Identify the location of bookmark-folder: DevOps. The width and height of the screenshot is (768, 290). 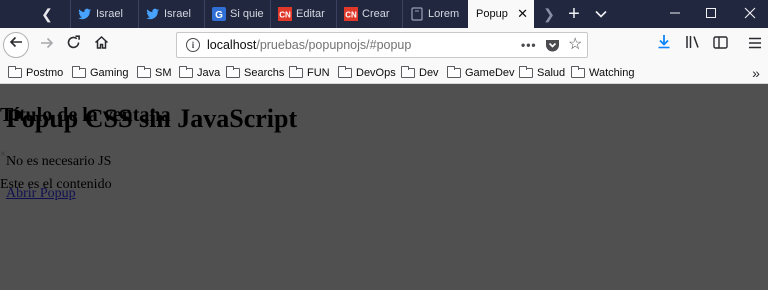
(367, 73).